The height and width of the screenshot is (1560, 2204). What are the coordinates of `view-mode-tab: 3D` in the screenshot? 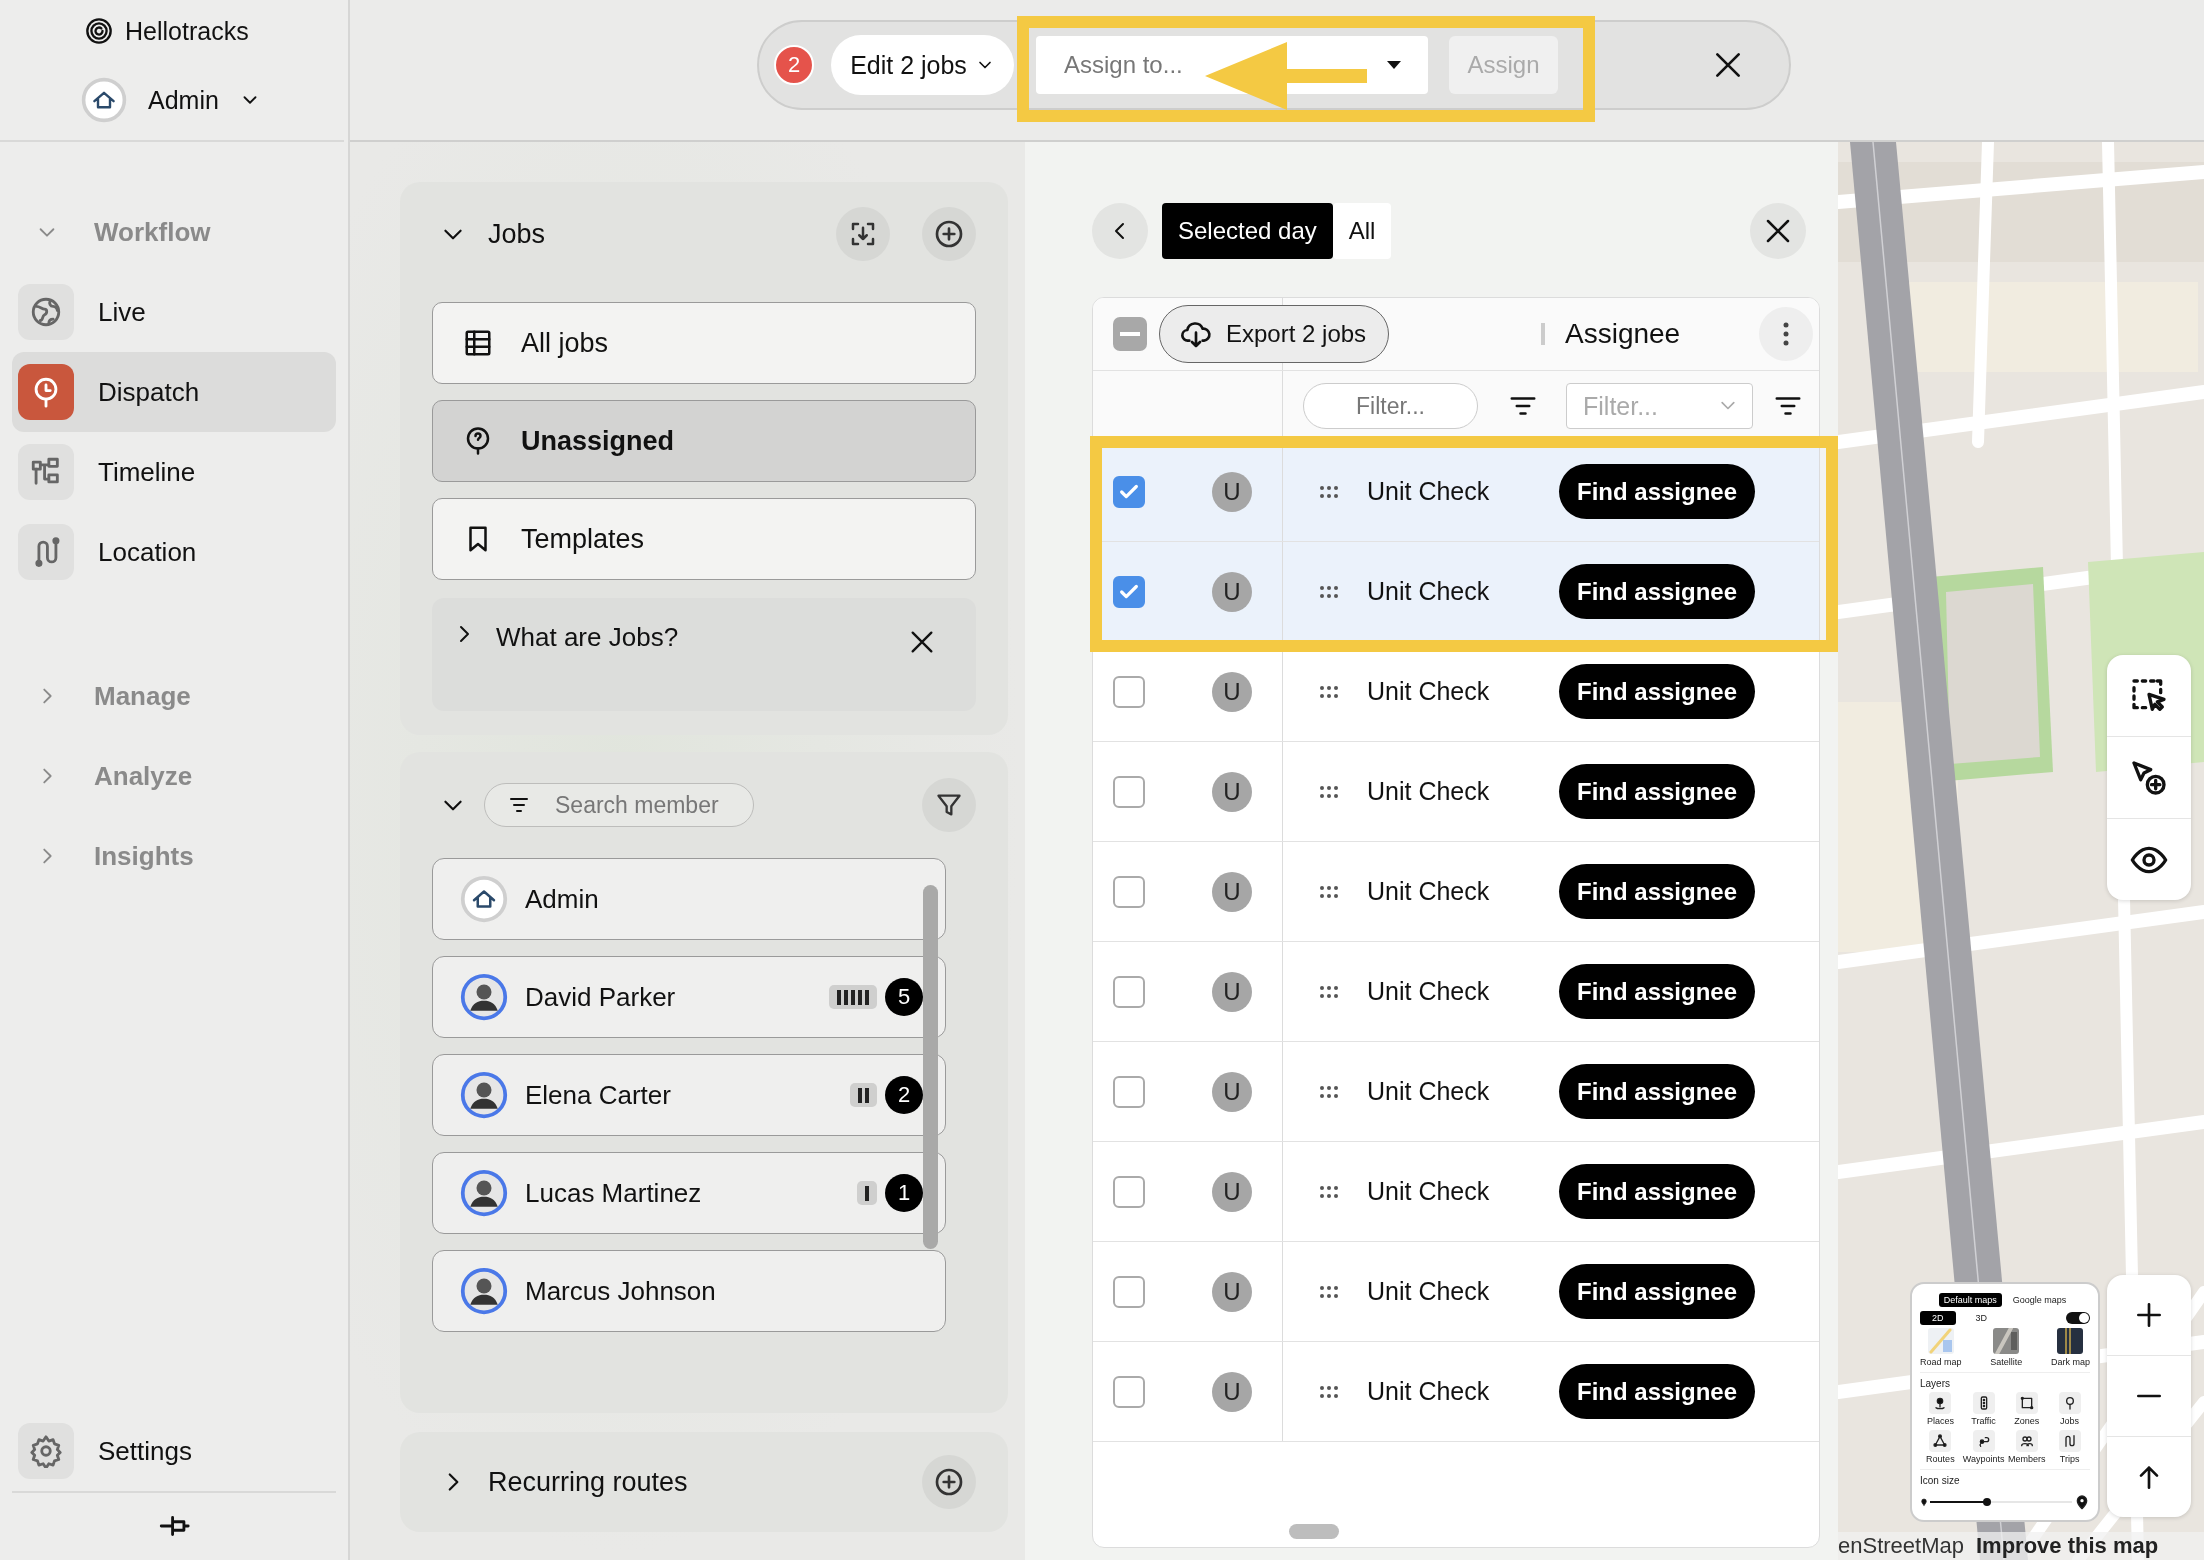 It's located at (1981, 1318).